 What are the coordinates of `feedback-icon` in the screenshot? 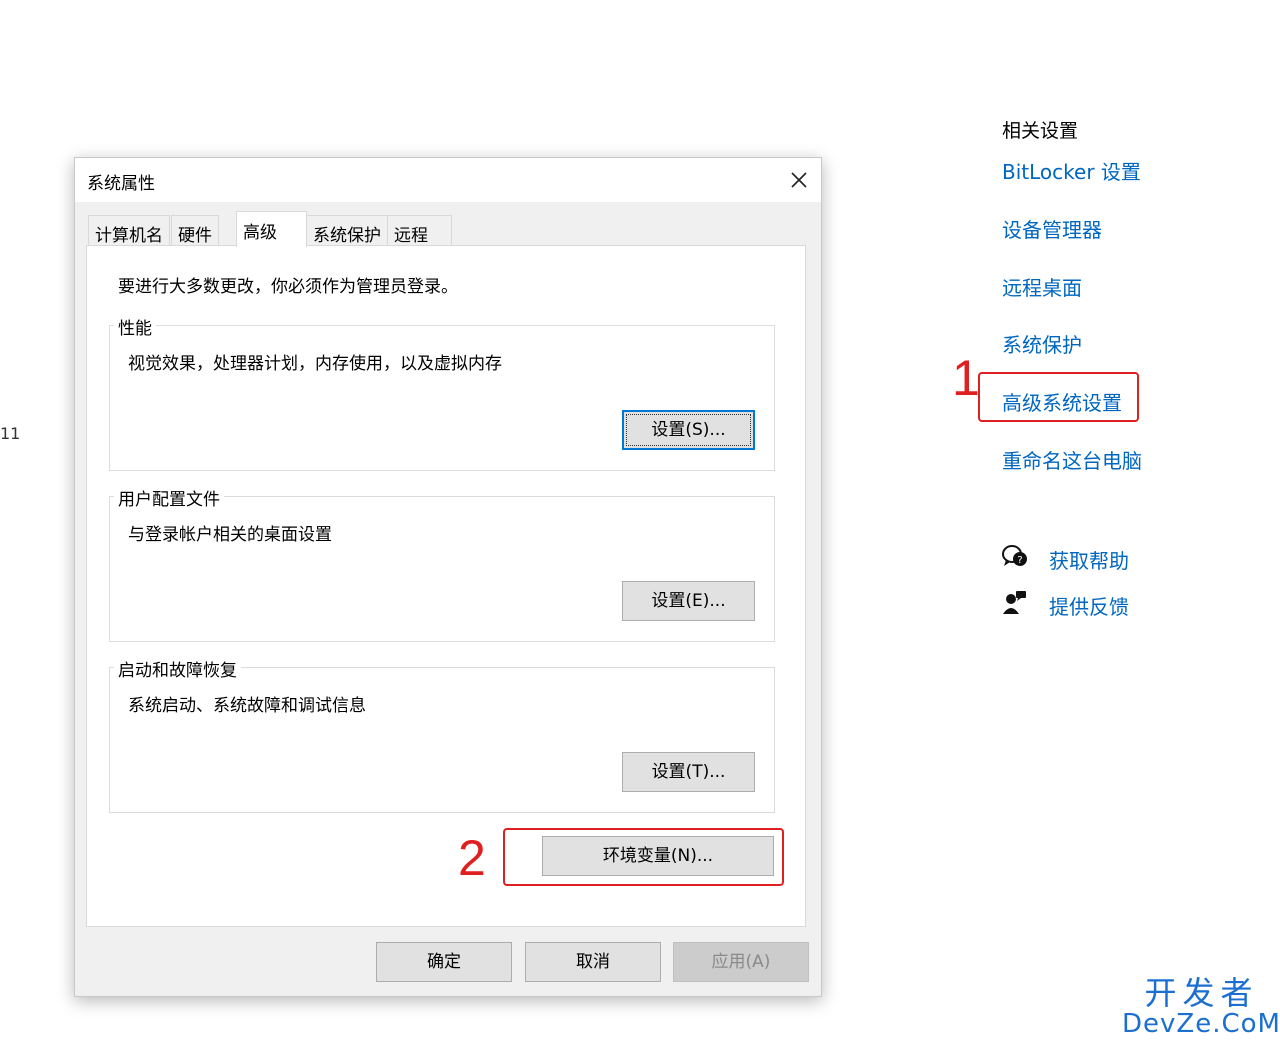 It's located at (1014, 602).